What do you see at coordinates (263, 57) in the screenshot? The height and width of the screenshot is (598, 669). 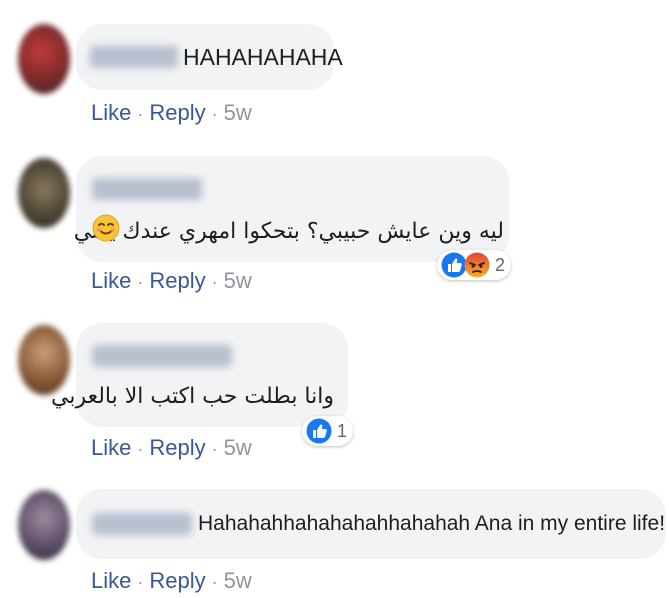 I see `comment-text: HAHAHAHAHA` at bounding box center [263, 57].